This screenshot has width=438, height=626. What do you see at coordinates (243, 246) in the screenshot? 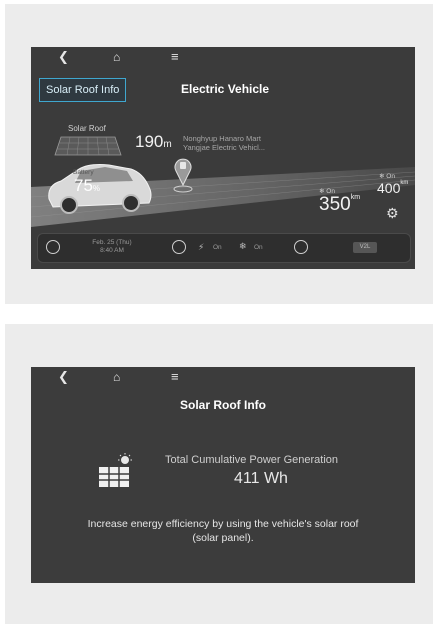
I see `fan-icon: ❄` at bounding box center [243, 246].